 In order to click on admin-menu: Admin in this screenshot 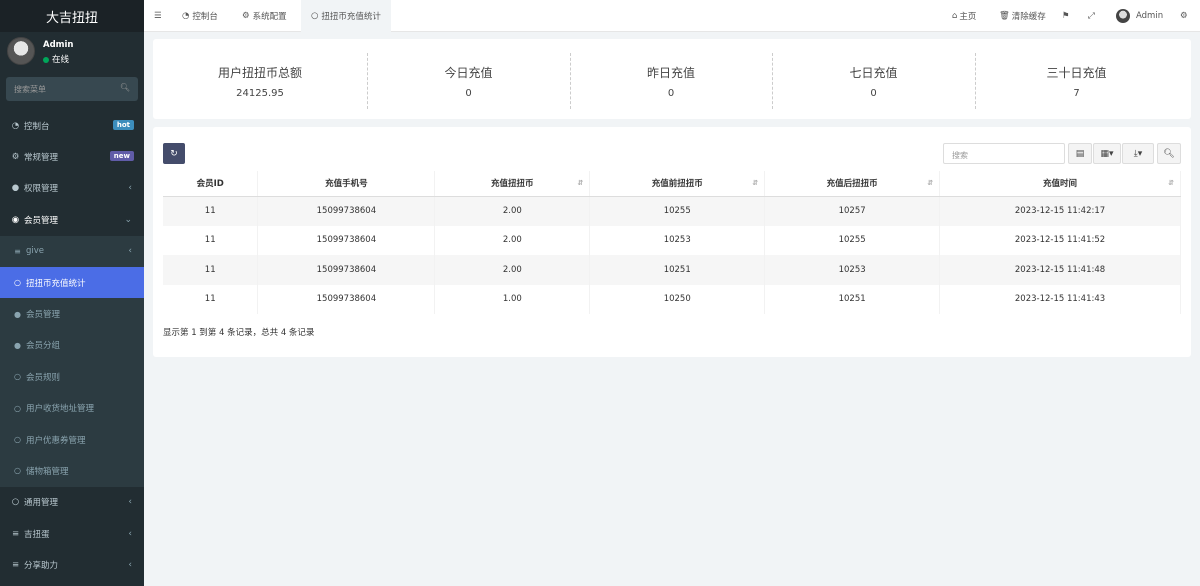, I will do `click(1139, 16)`.